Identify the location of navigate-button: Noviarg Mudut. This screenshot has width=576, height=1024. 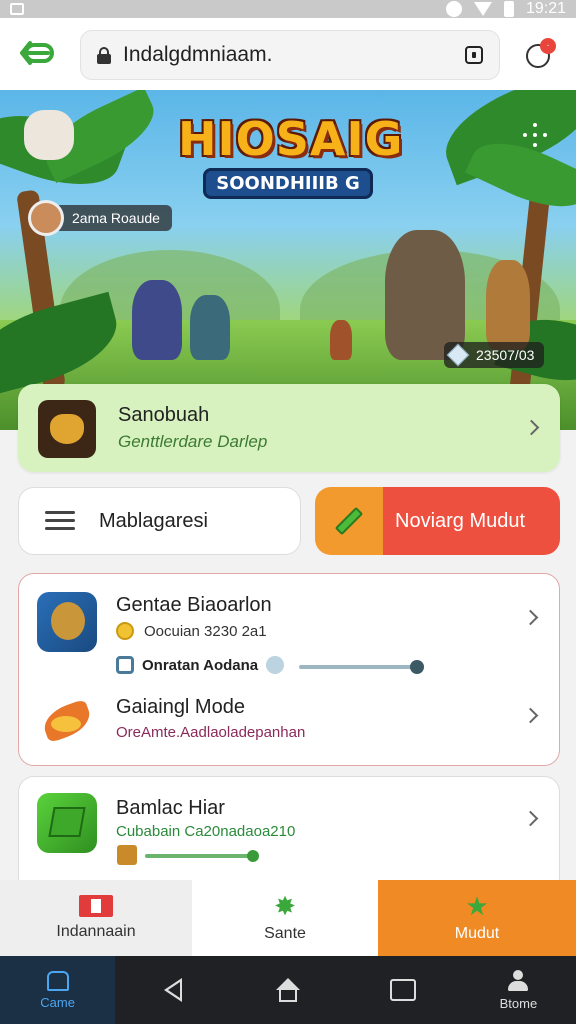
(437, 521).